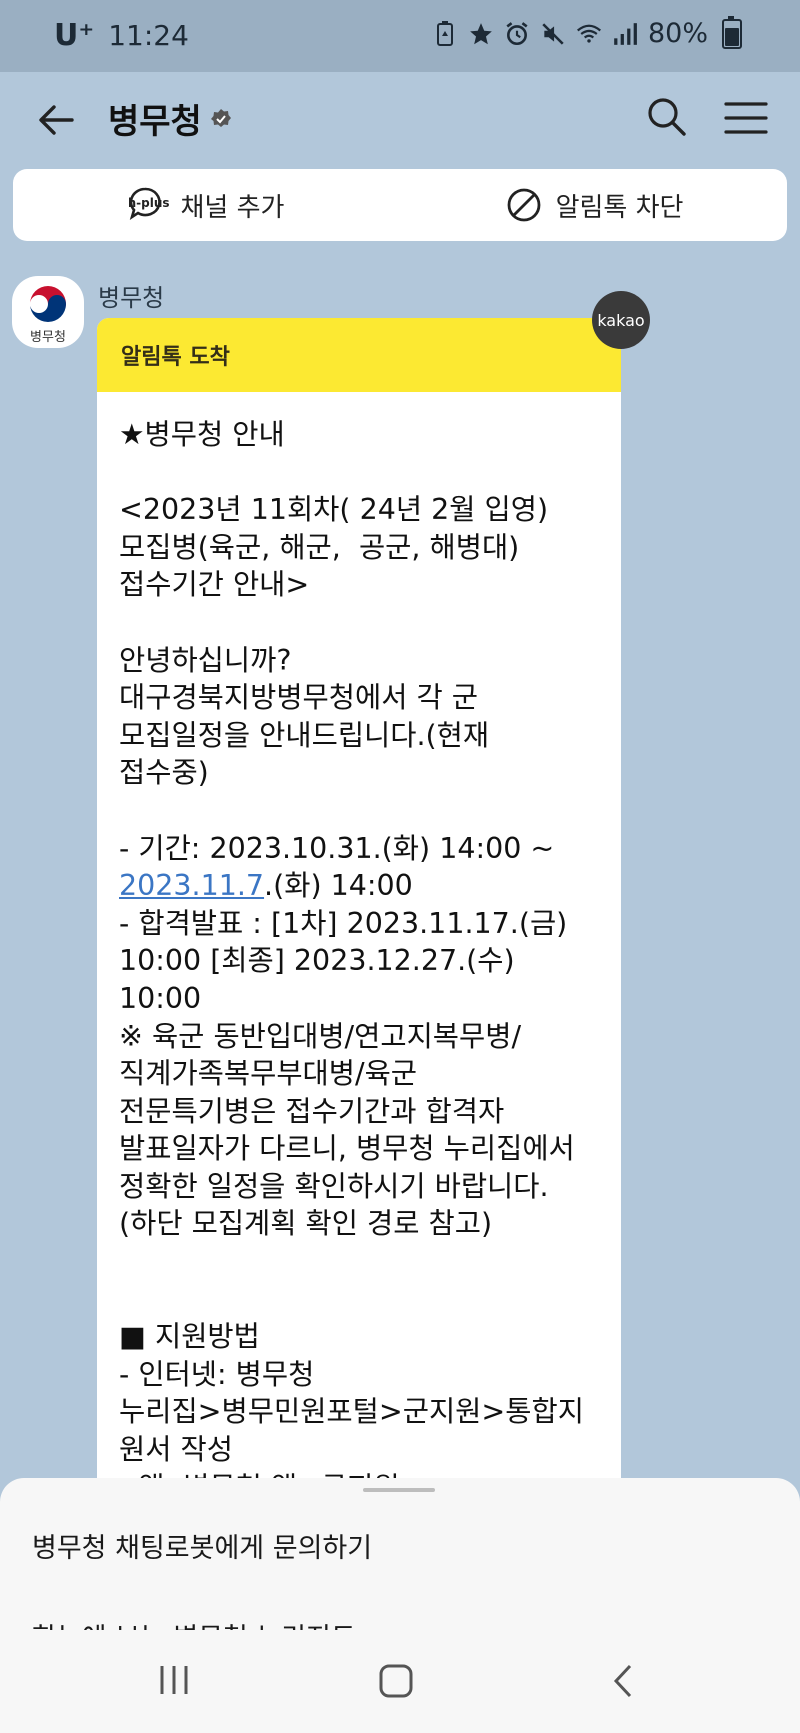  Describe the element at coordinates (174, 1681) in the screenshot. I see `recents-icon` at that location.